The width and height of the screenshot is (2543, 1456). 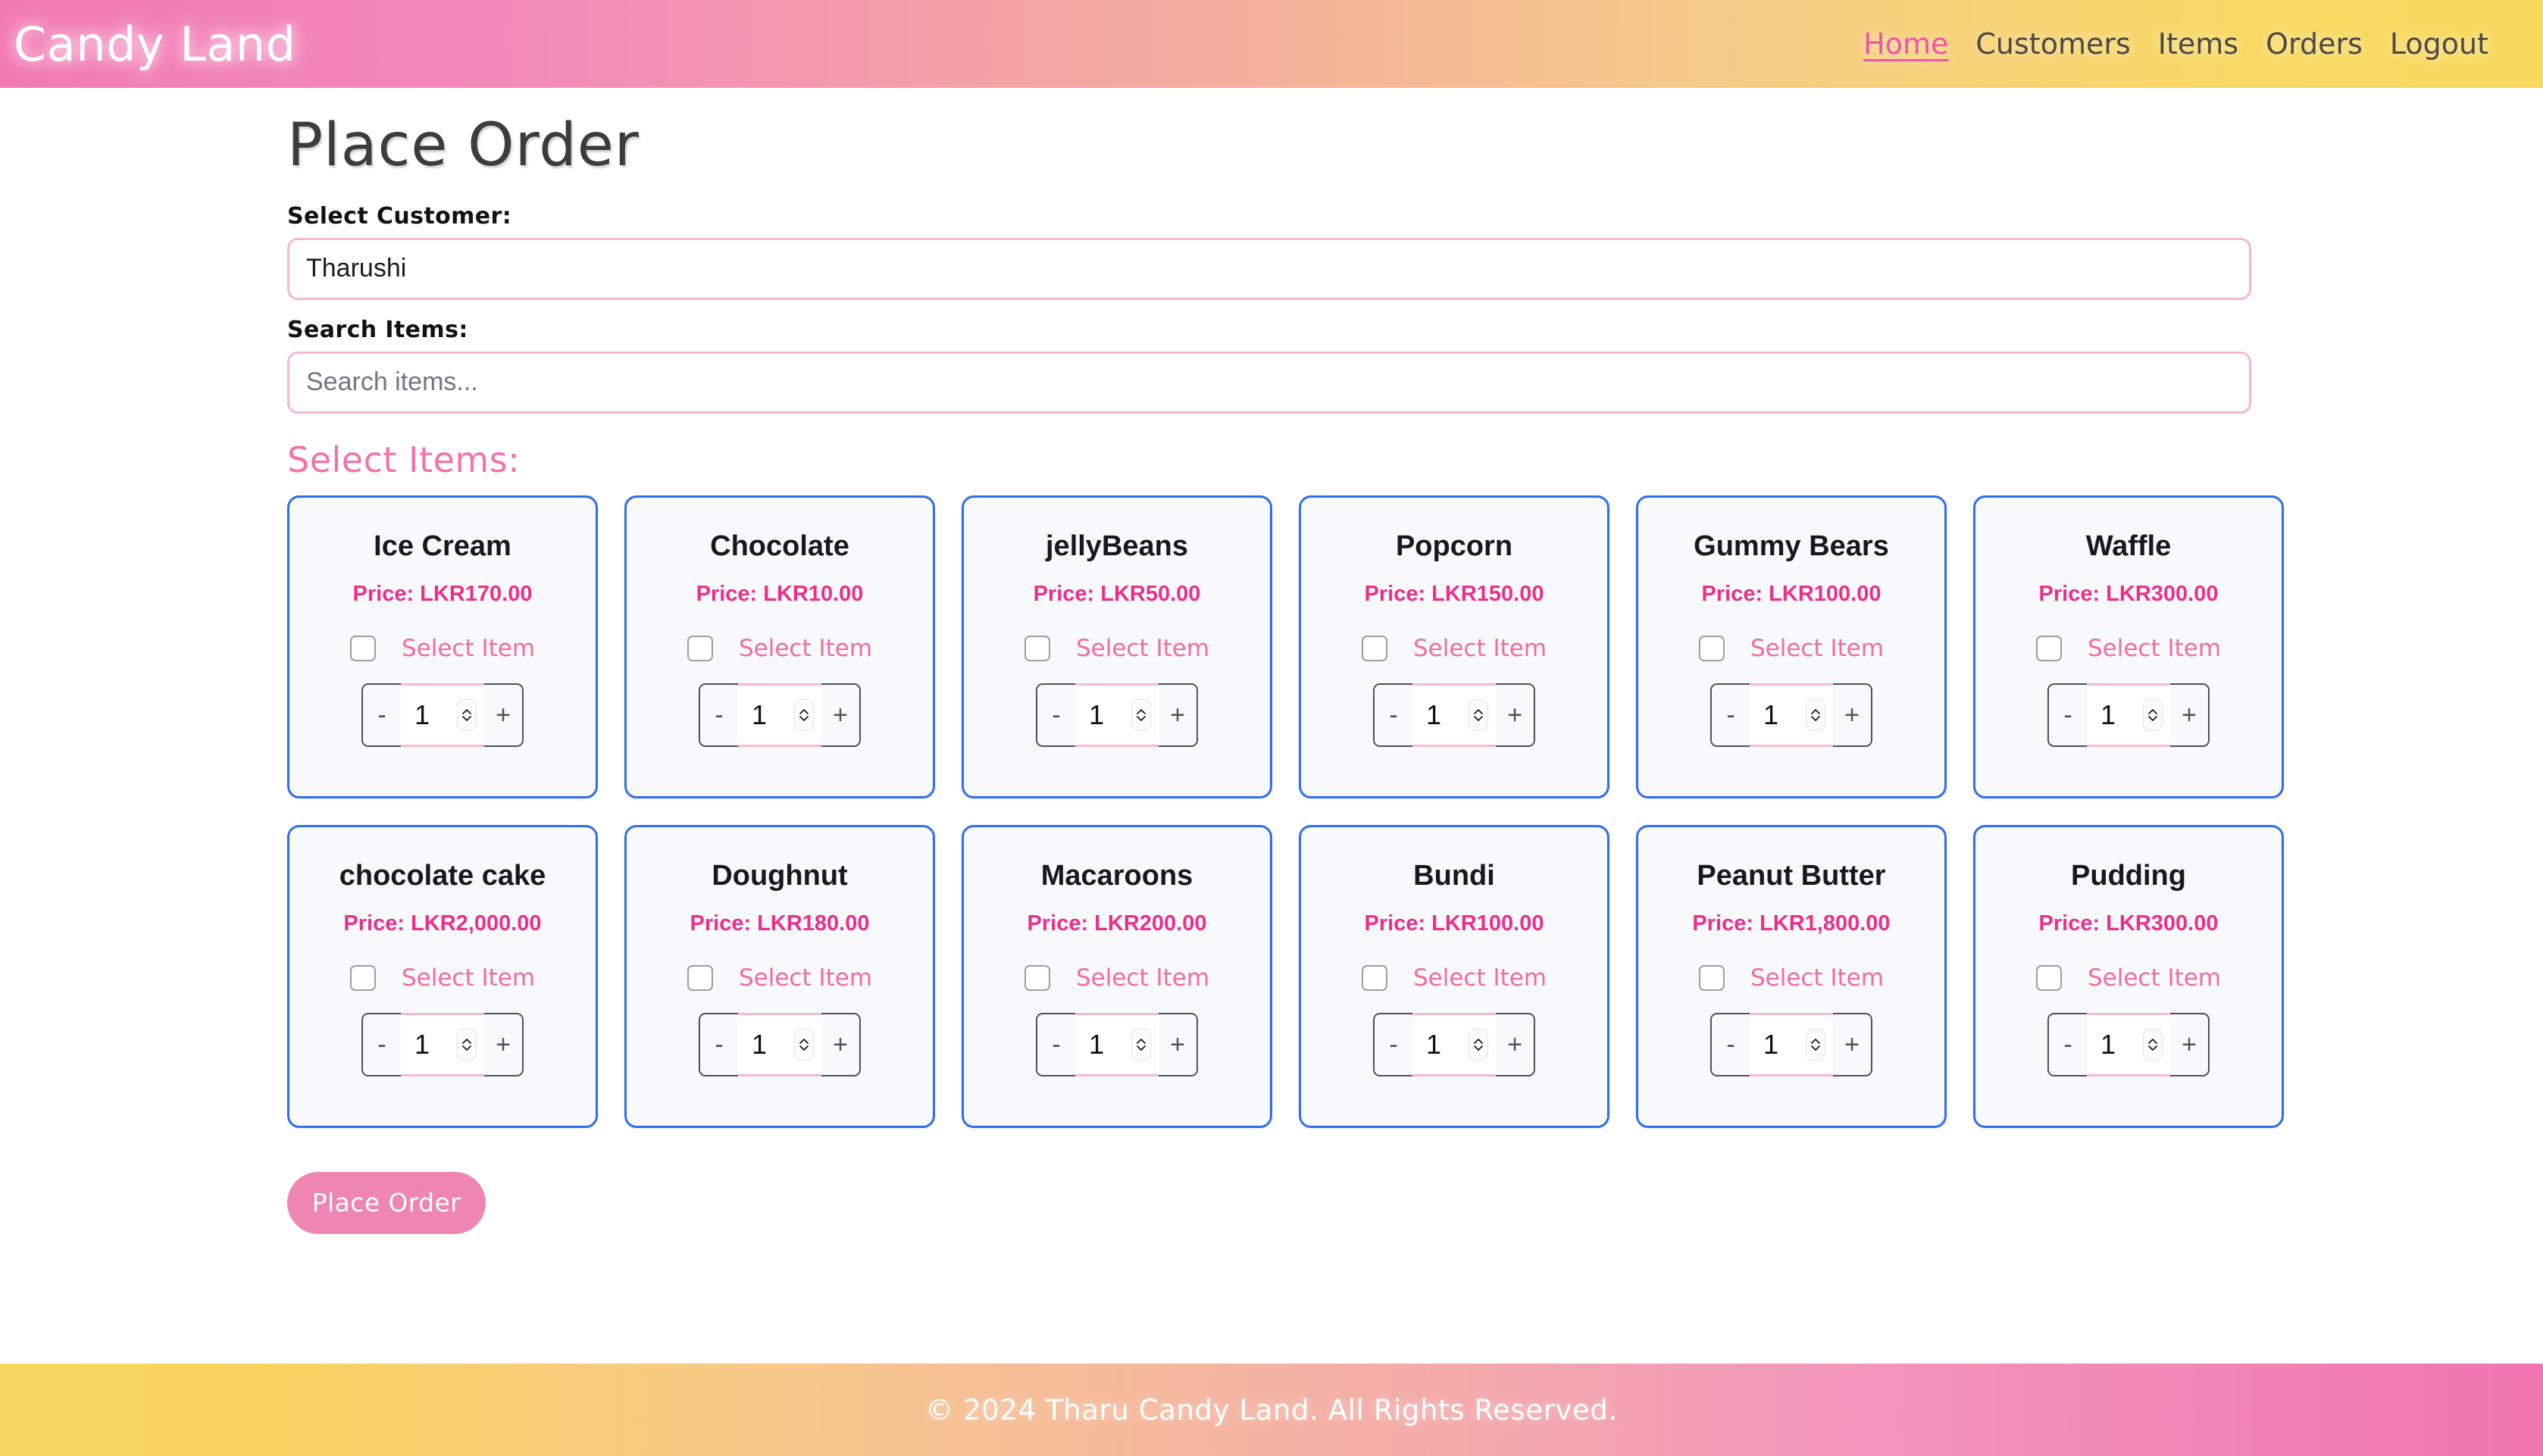 I want to click on customer-select-label: Select Customer:, so click(x=399, y=216).